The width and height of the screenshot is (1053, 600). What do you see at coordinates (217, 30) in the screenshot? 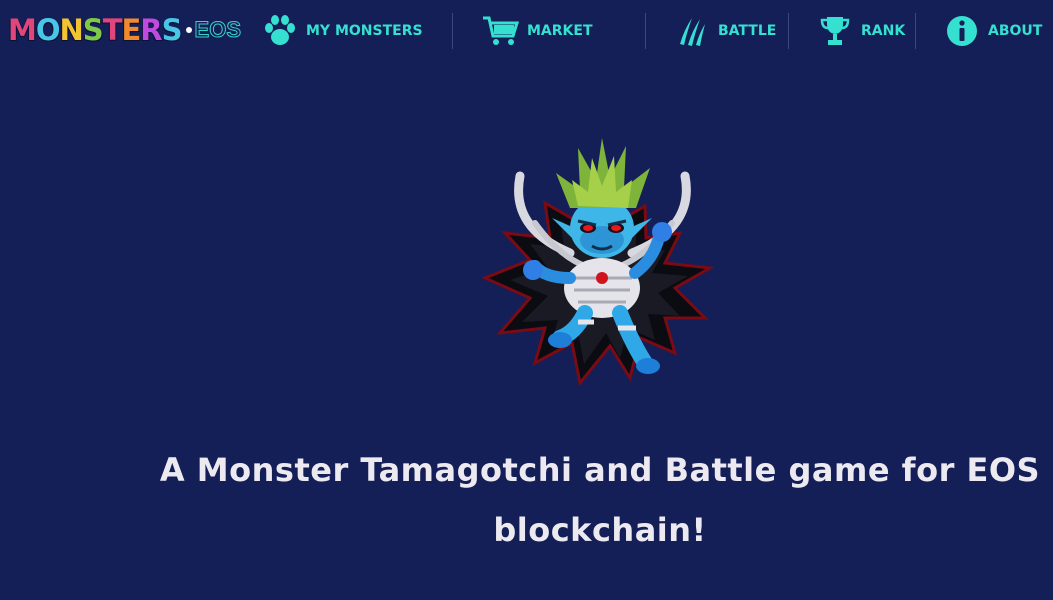
I see `logo-eos-suffix: EOS` at bounding box center [217, 30].